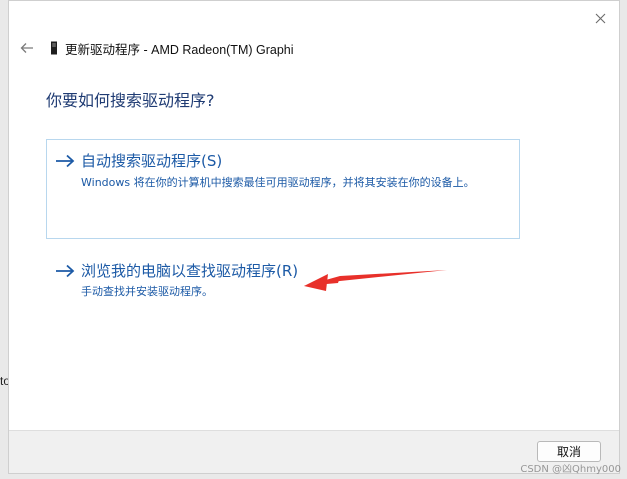 The width and height of the screenshot is (627, 479). I want to click on back-arrow-icon, so click(26, 48).